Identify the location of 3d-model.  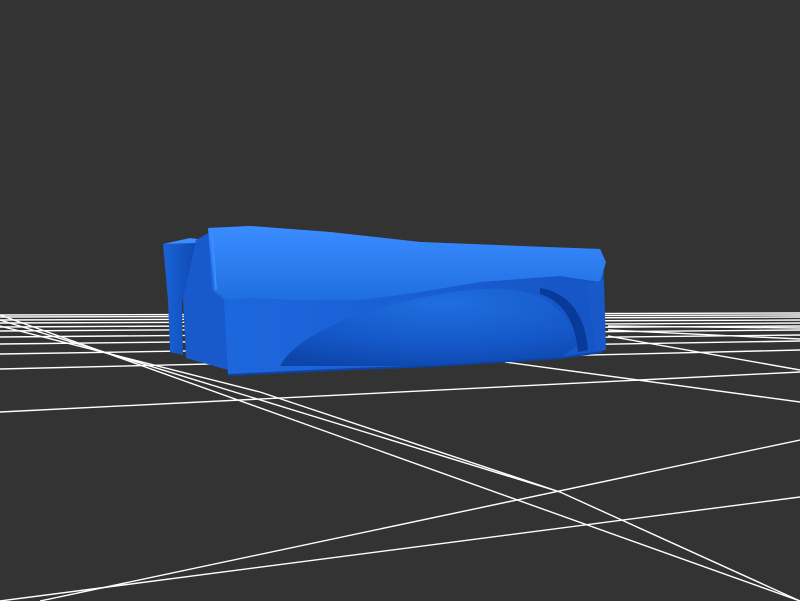
(384, 301).